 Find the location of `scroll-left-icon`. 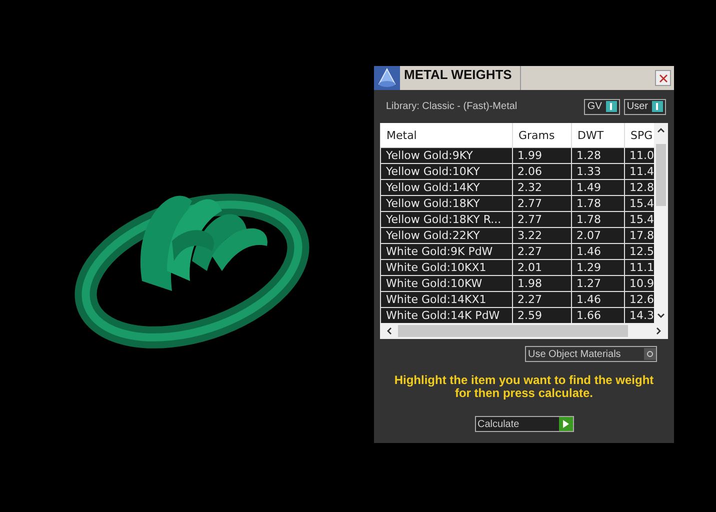

scroll-left-icon is located at coordinates (389, 331).